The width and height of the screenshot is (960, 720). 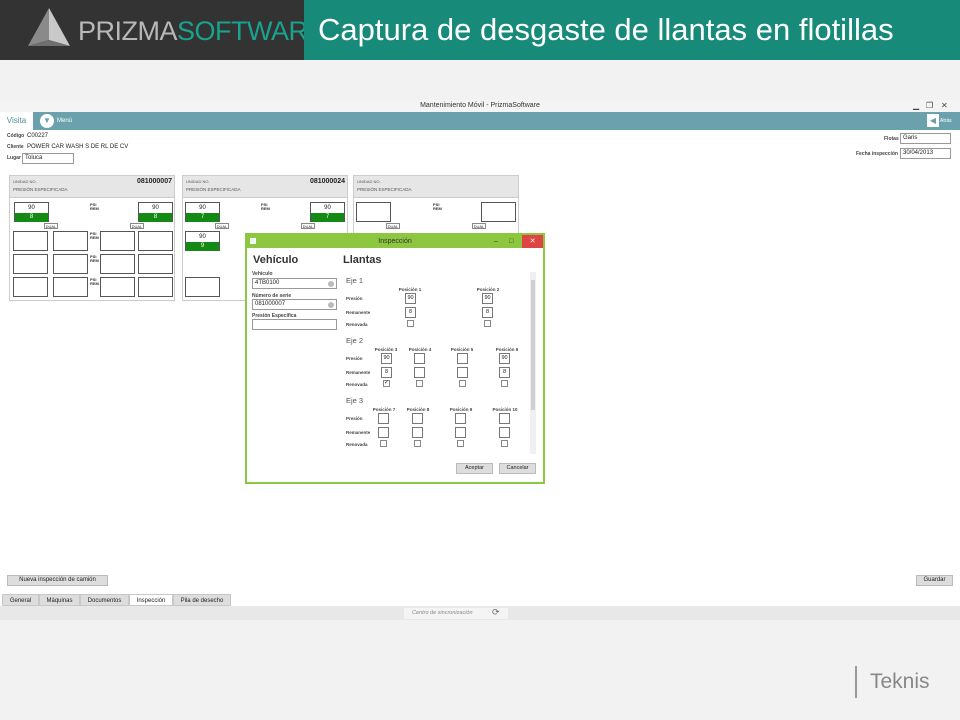 I want to click on dialog-maximize-icon: □, so click(x=511, y=241).